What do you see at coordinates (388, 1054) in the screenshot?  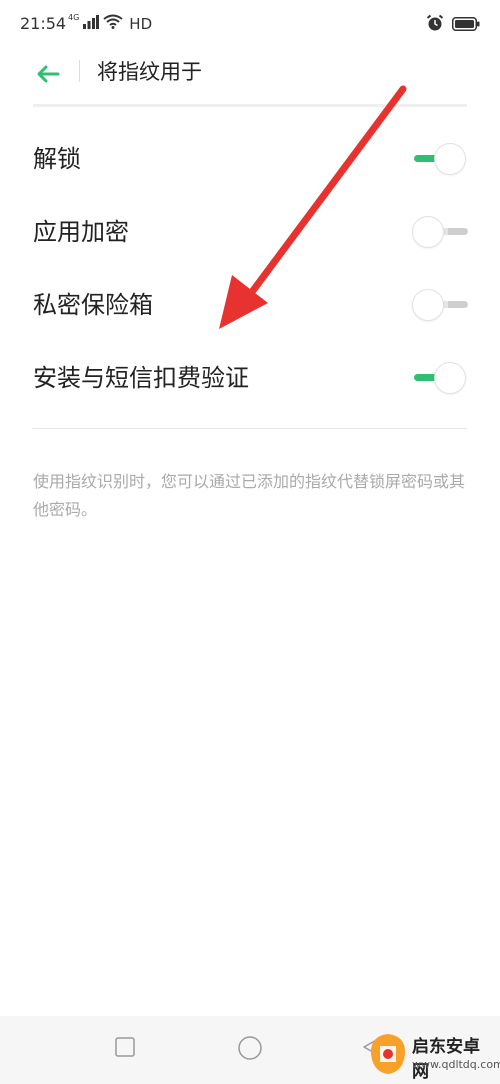 I see `watermark-logo-icon` at bounding box center [388, 1054].